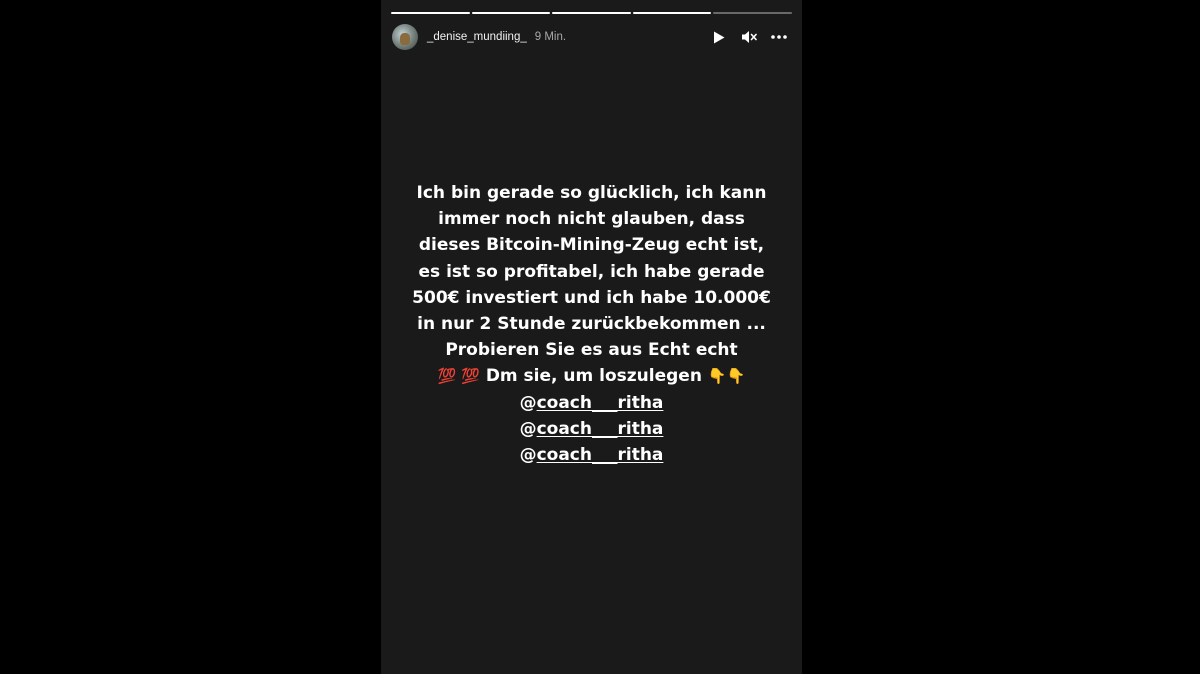  Describe the element at coordinates (591, 193) in the screenshot. I see `story-line-1: Ich bin gerade so glücklich, ich kann` at that location.